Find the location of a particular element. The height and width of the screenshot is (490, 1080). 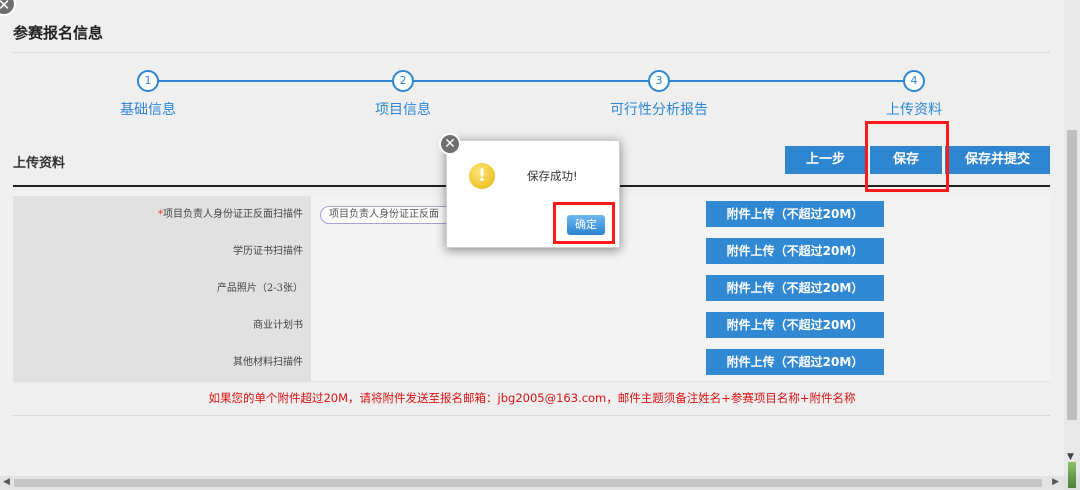

row-label: 学历证书扫描件 is located at coordinates (162, 251).